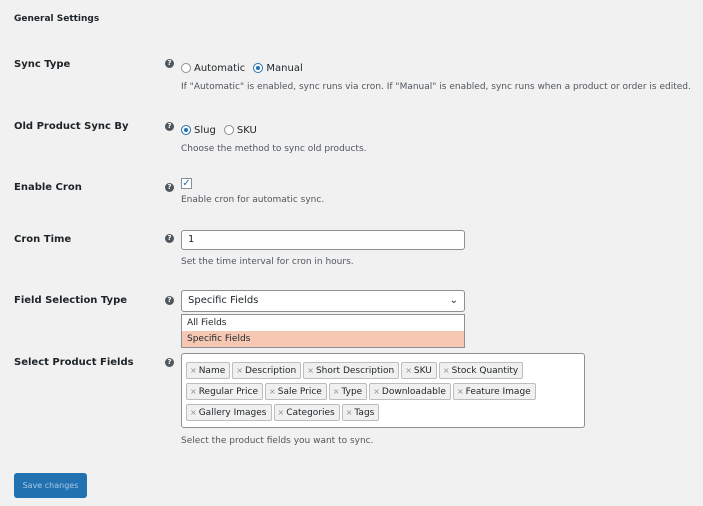 The image size is (703, 506). Describe the element at coordinates (364, 413) in the screenshot. I see `tag-label: Tags` at that location.